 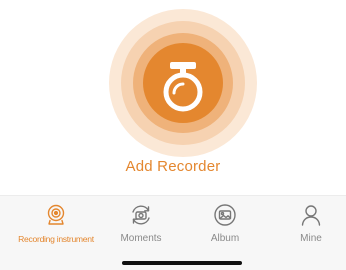 I want to click on tab-label: Moments, so click(x=141, y=238).